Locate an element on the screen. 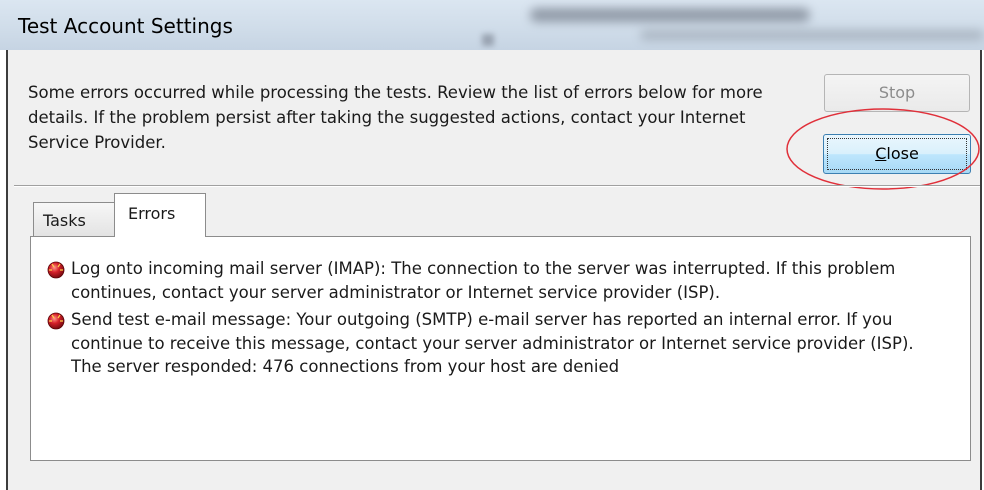  dialog-bottom is located at coordinates (494, 480).